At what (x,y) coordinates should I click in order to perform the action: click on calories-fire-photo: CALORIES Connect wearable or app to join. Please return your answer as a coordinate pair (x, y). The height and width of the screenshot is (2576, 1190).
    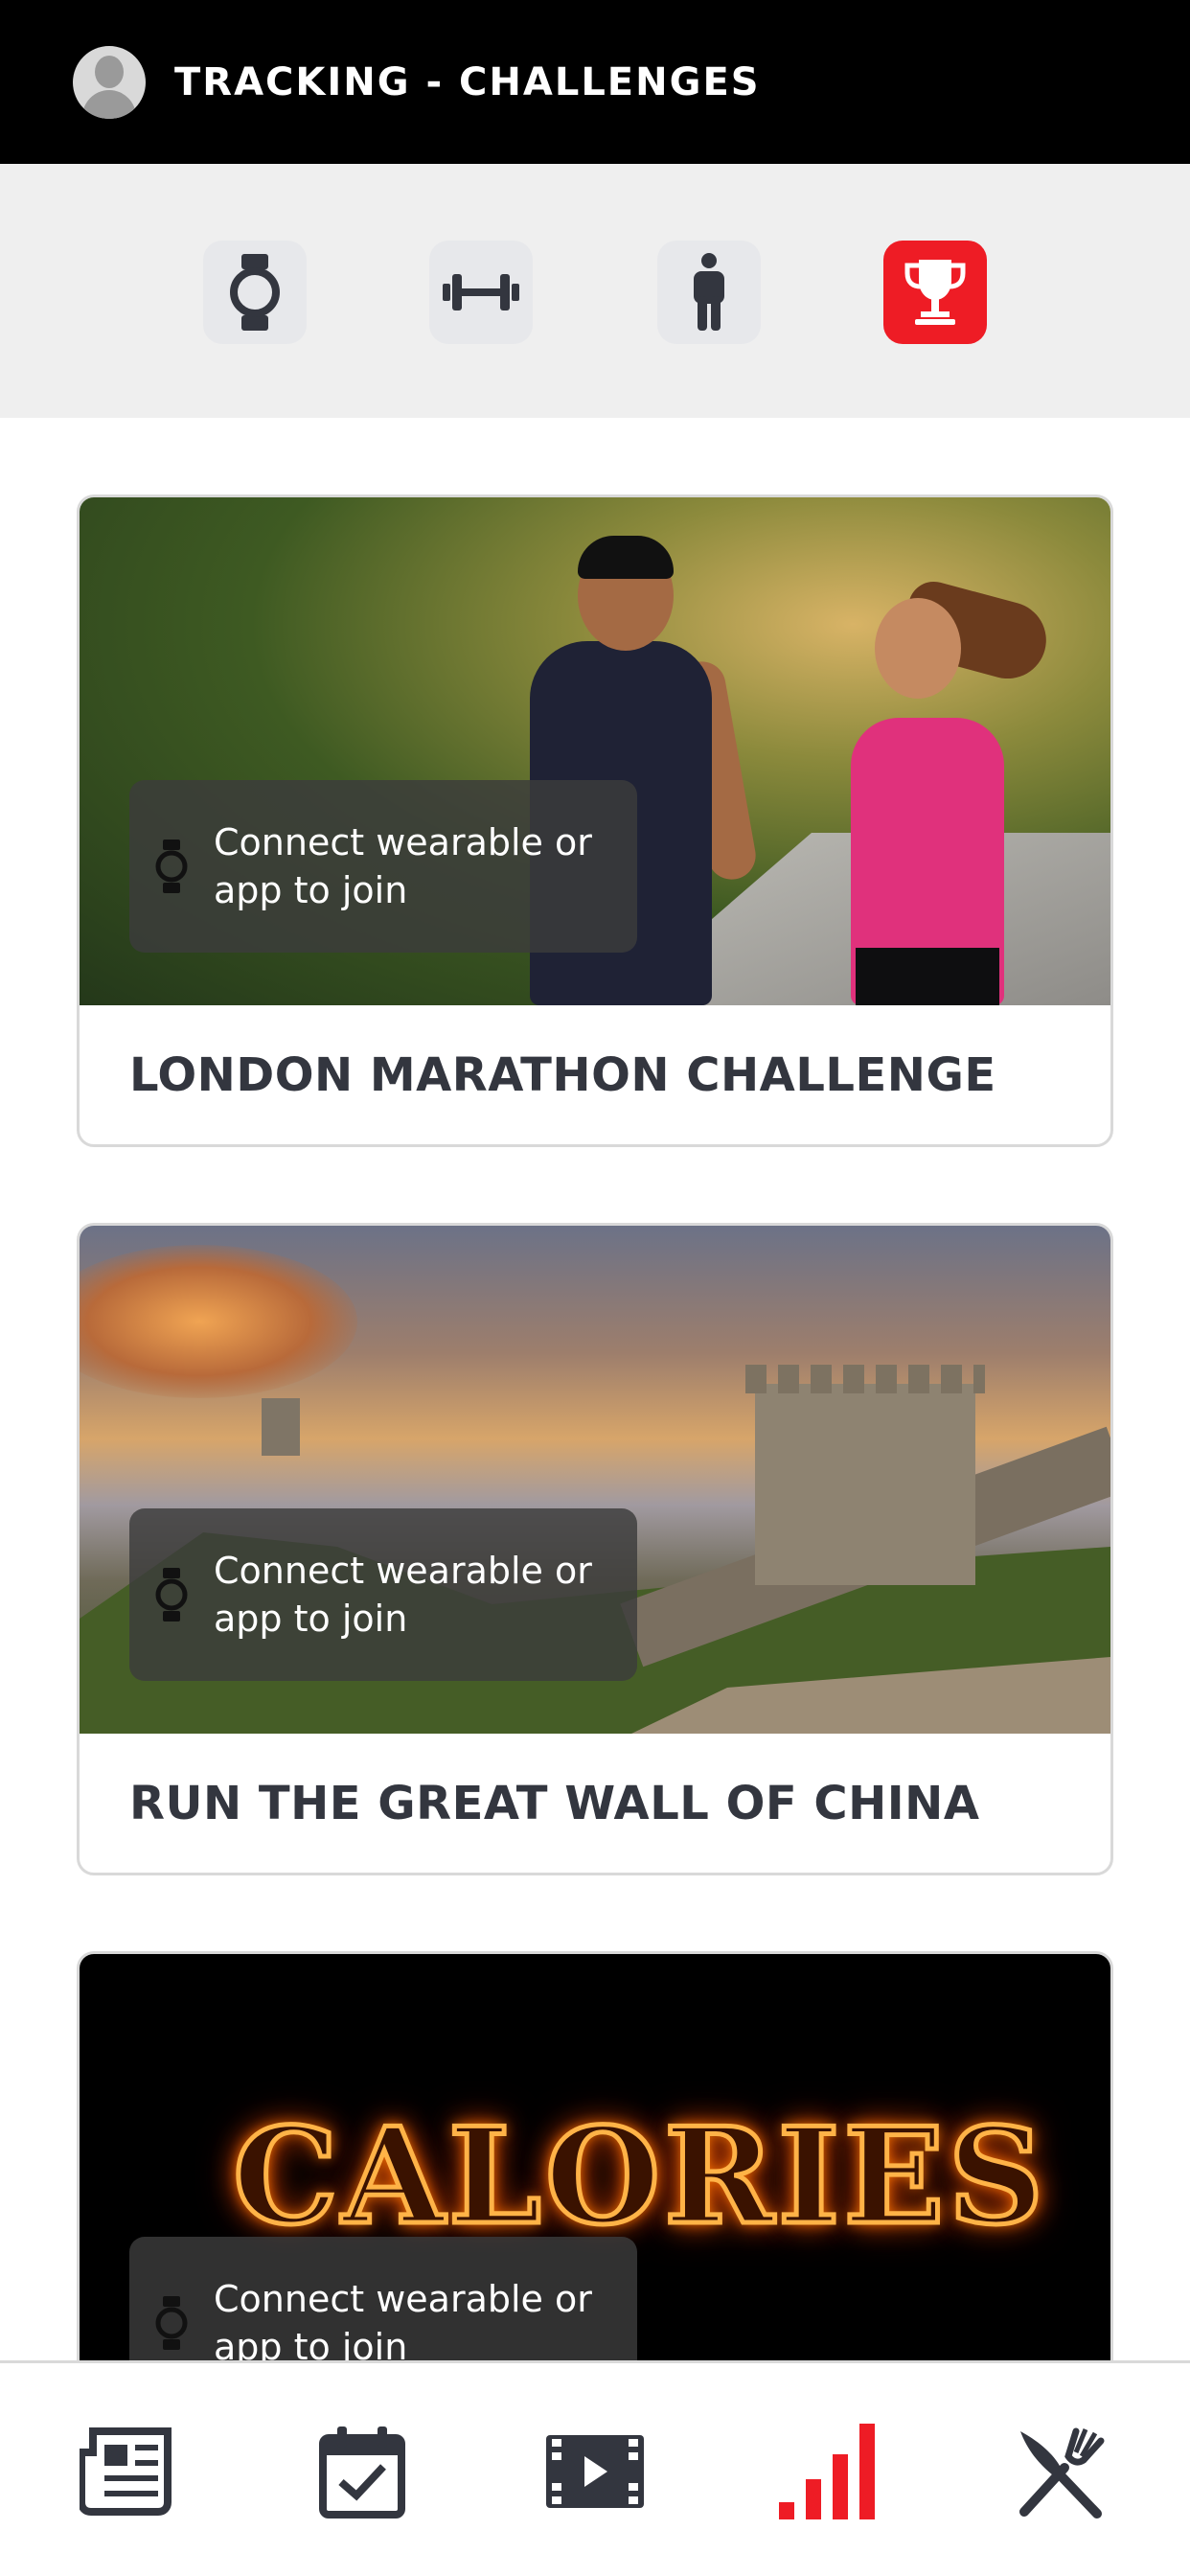
    Looking at the image, I should click on (595, 2157).